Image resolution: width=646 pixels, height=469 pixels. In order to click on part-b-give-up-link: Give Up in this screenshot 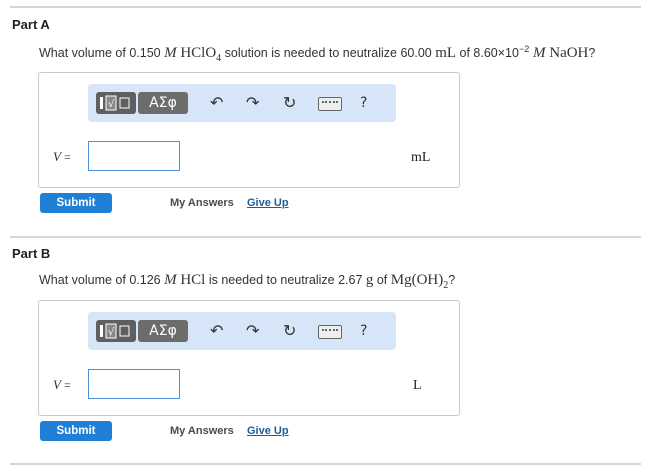, I will do `click(268, 431)`.